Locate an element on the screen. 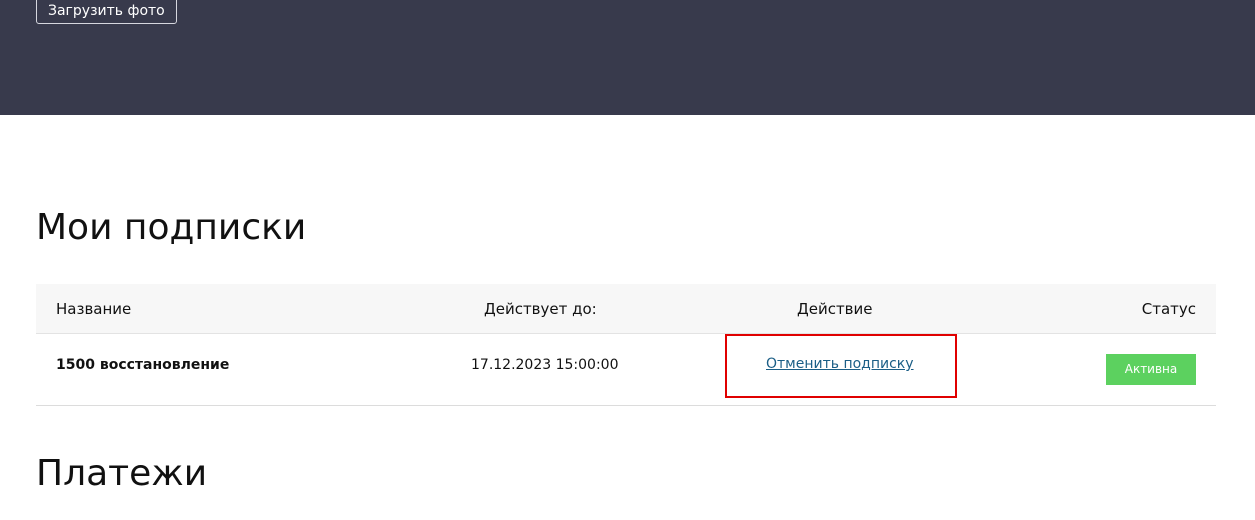 This screenshot has width=1255, height=520. payments-title: Платежи is located at coordinates (122, 473).